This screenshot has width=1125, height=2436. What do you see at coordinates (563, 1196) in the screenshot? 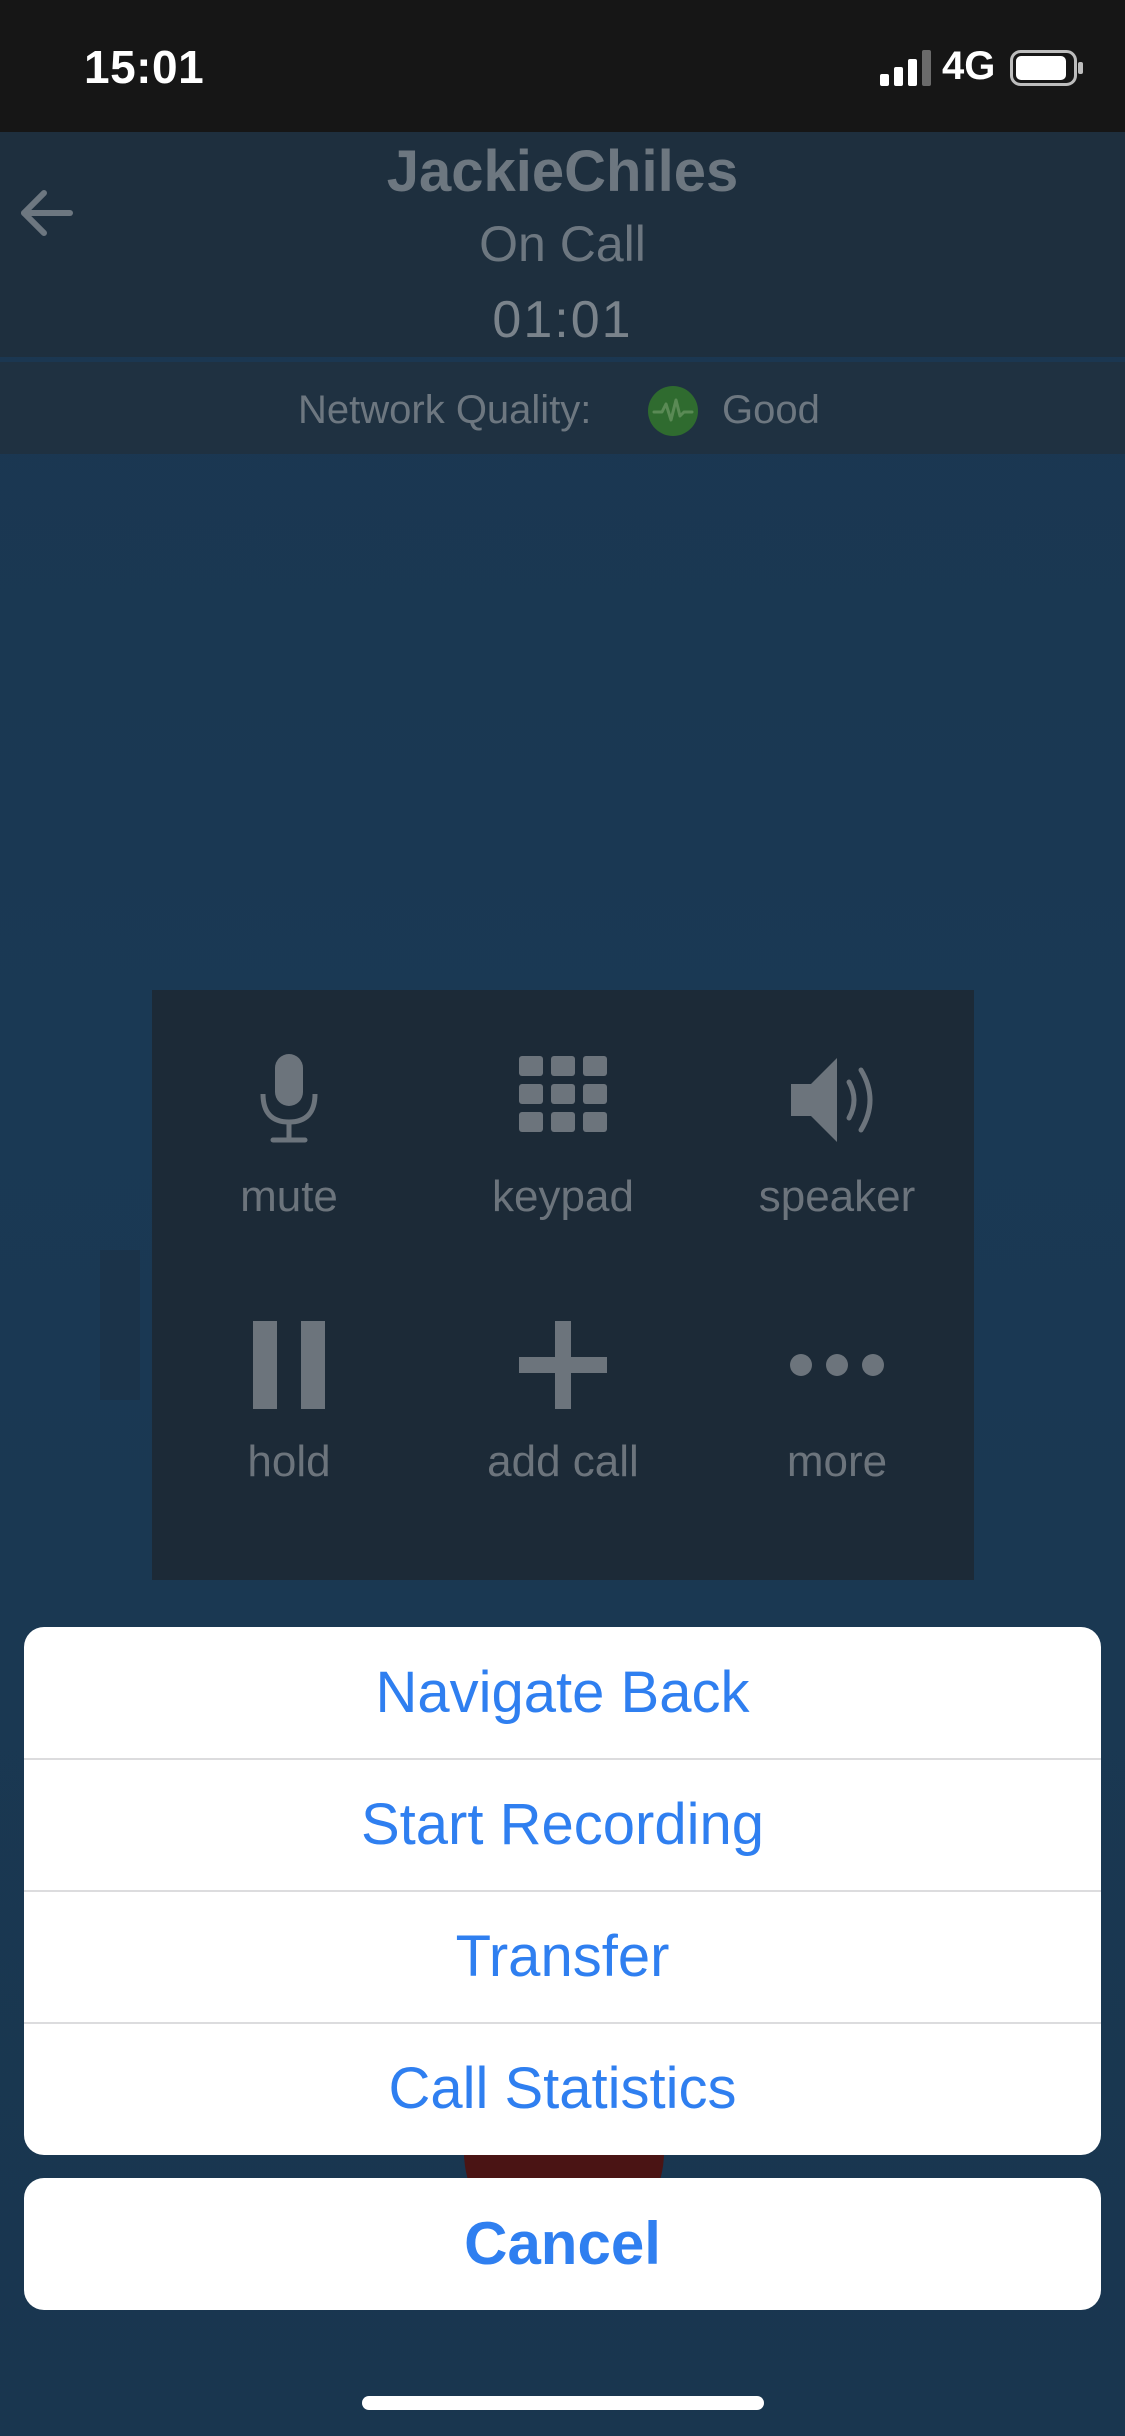
I see `keypad-label: keypad` at bounding box center [563, 1196].